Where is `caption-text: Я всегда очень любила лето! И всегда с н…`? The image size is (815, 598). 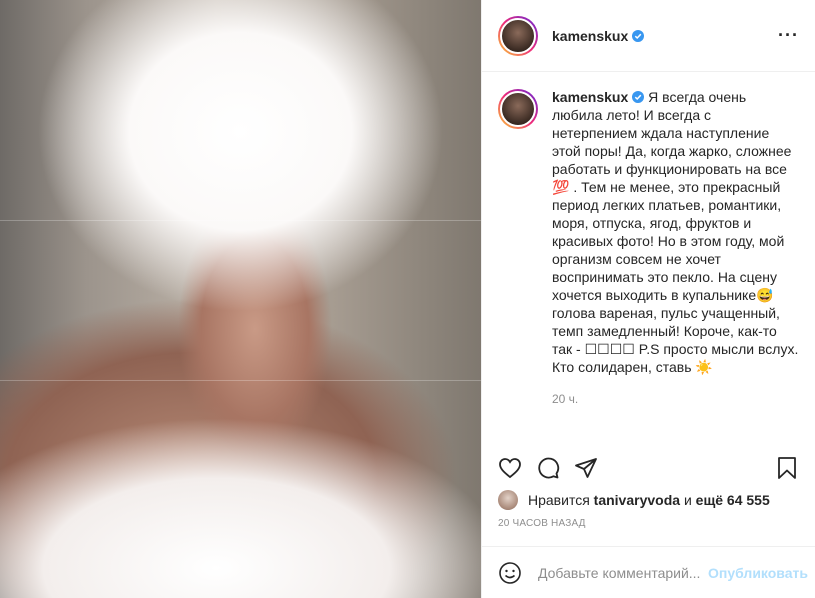 caption-text: Я всегда очень любила лето! И всегда с н… is located at coordinates (675, 232).